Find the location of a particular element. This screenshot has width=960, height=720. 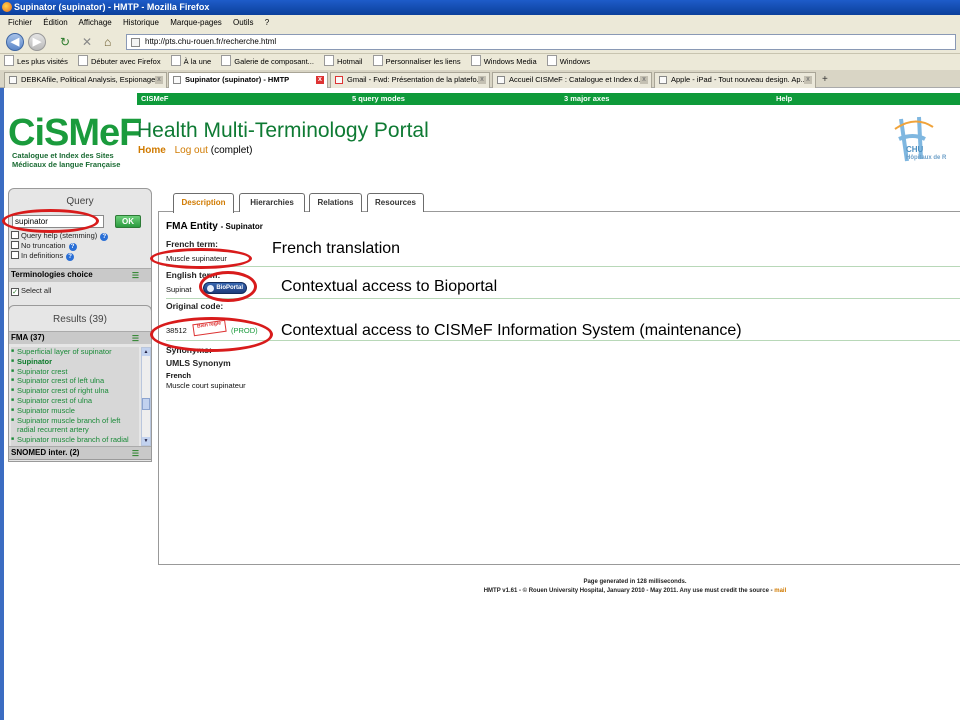

list-item: Supinator crest of ulna is located at coordinates (75, 401).